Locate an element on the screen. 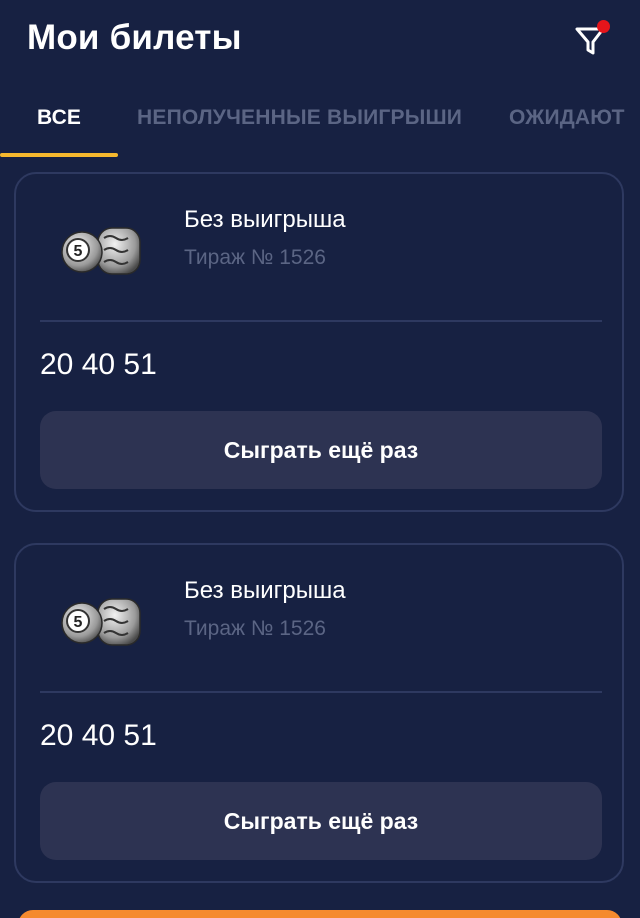  bottom-action-bar is located at coordinates (320, 914).